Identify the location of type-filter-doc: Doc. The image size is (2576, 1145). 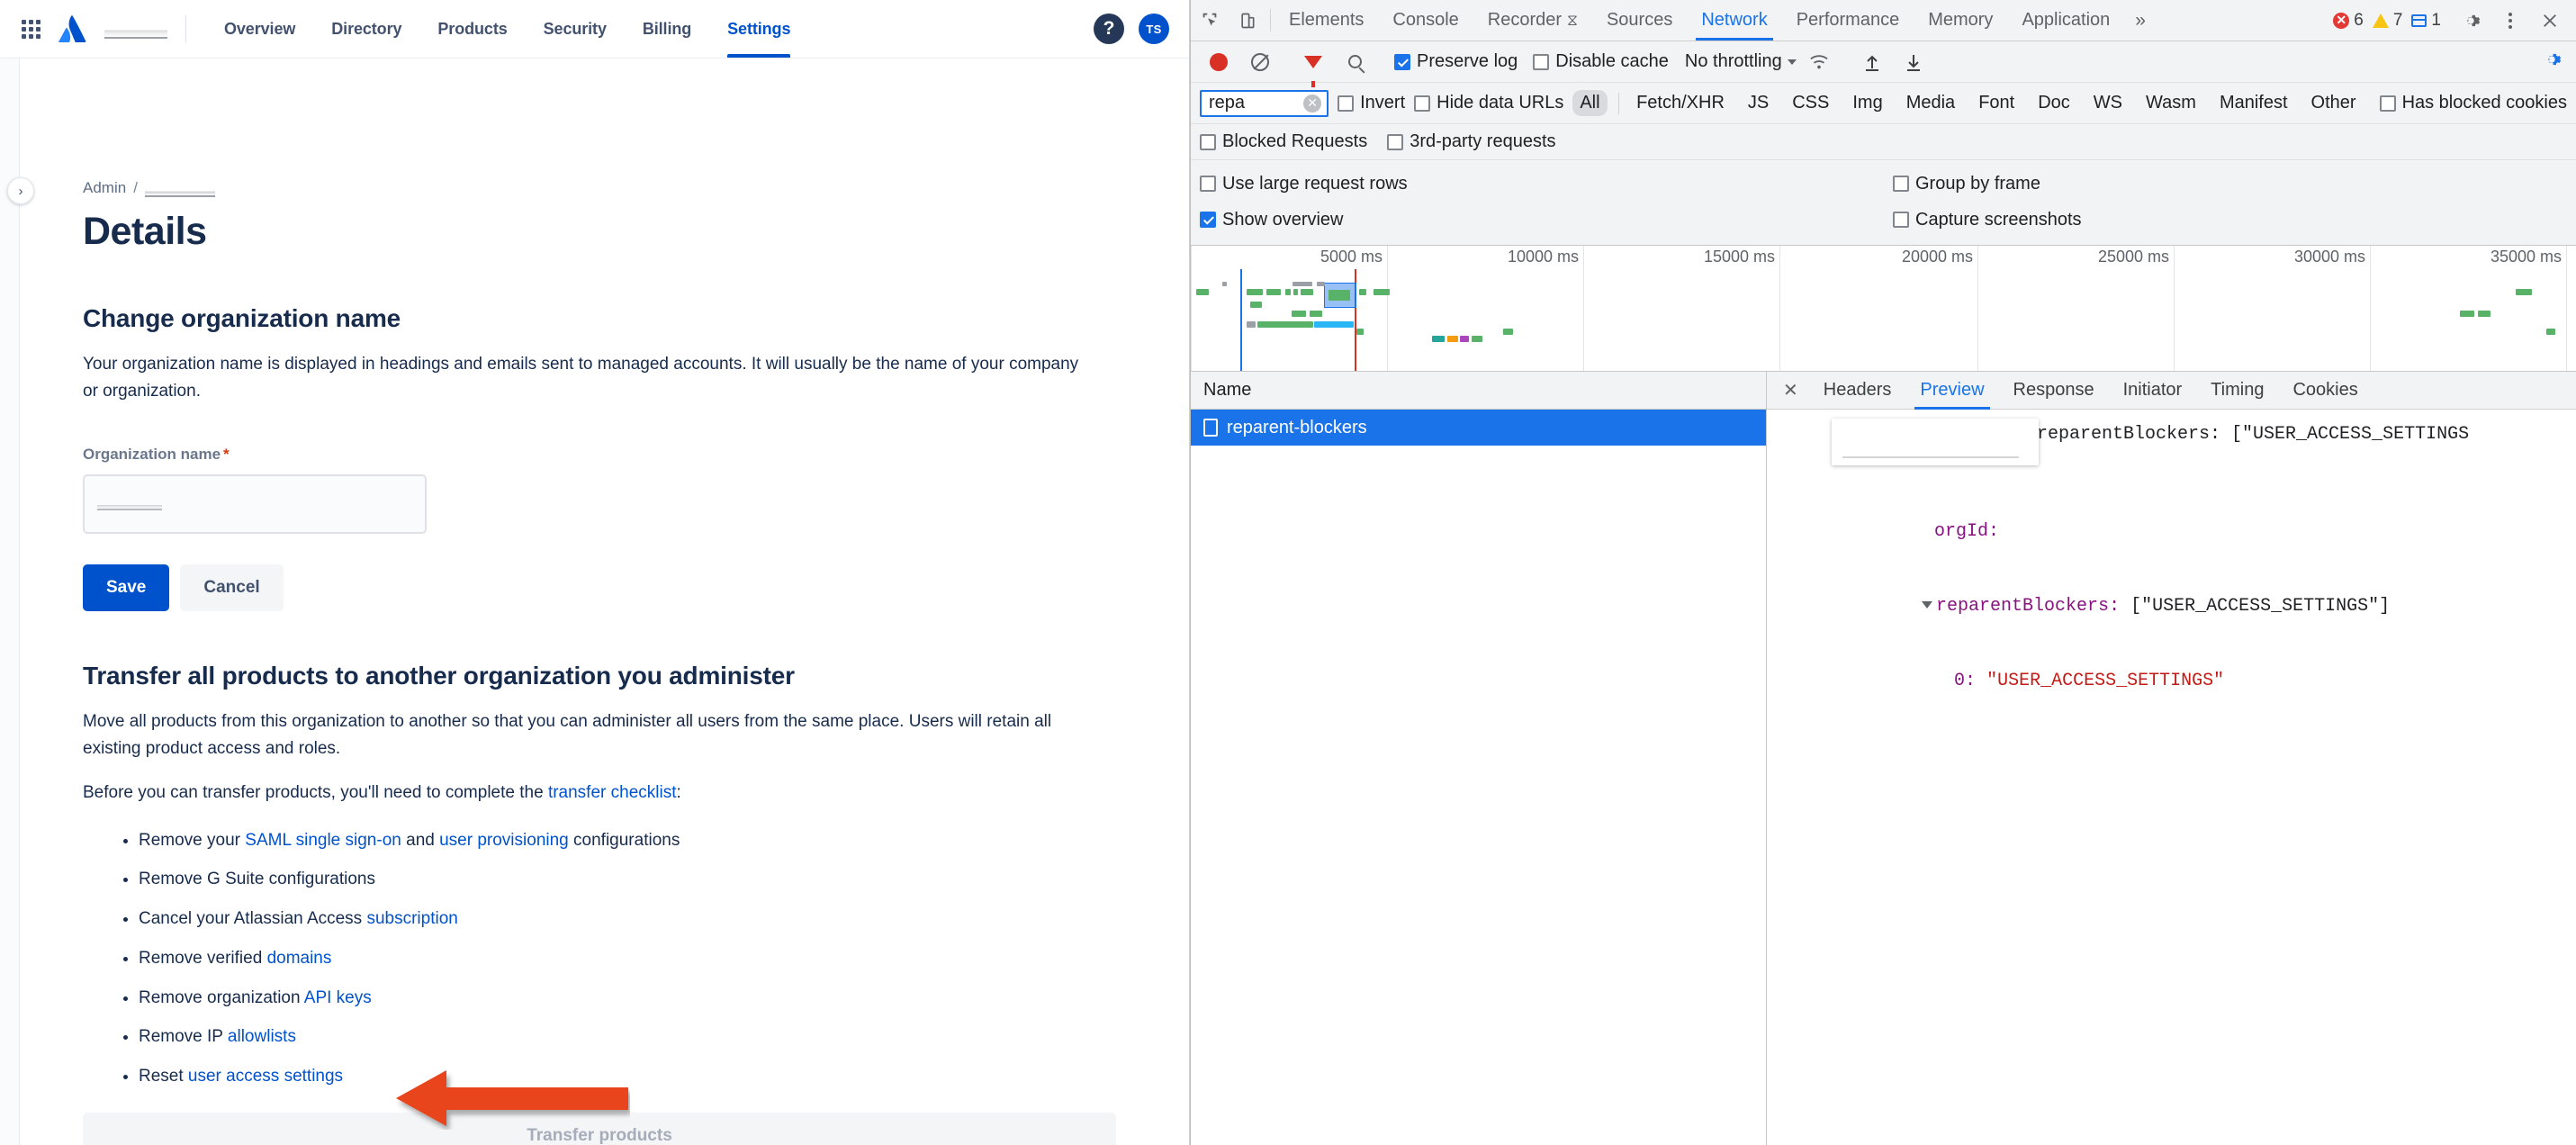
(2054, 103).